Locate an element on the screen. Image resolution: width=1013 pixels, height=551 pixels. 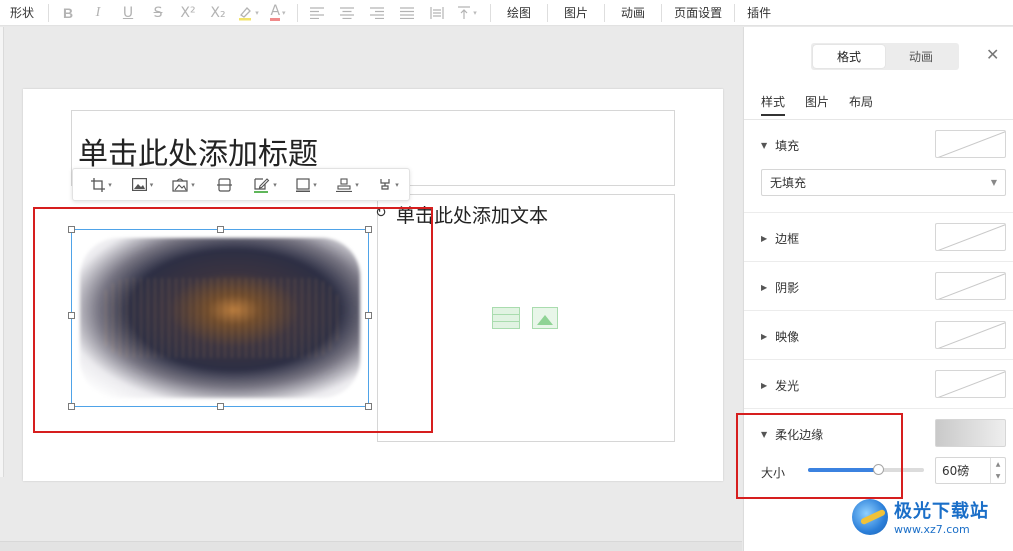
underline-icon: U is located at coordinates (128, 13).